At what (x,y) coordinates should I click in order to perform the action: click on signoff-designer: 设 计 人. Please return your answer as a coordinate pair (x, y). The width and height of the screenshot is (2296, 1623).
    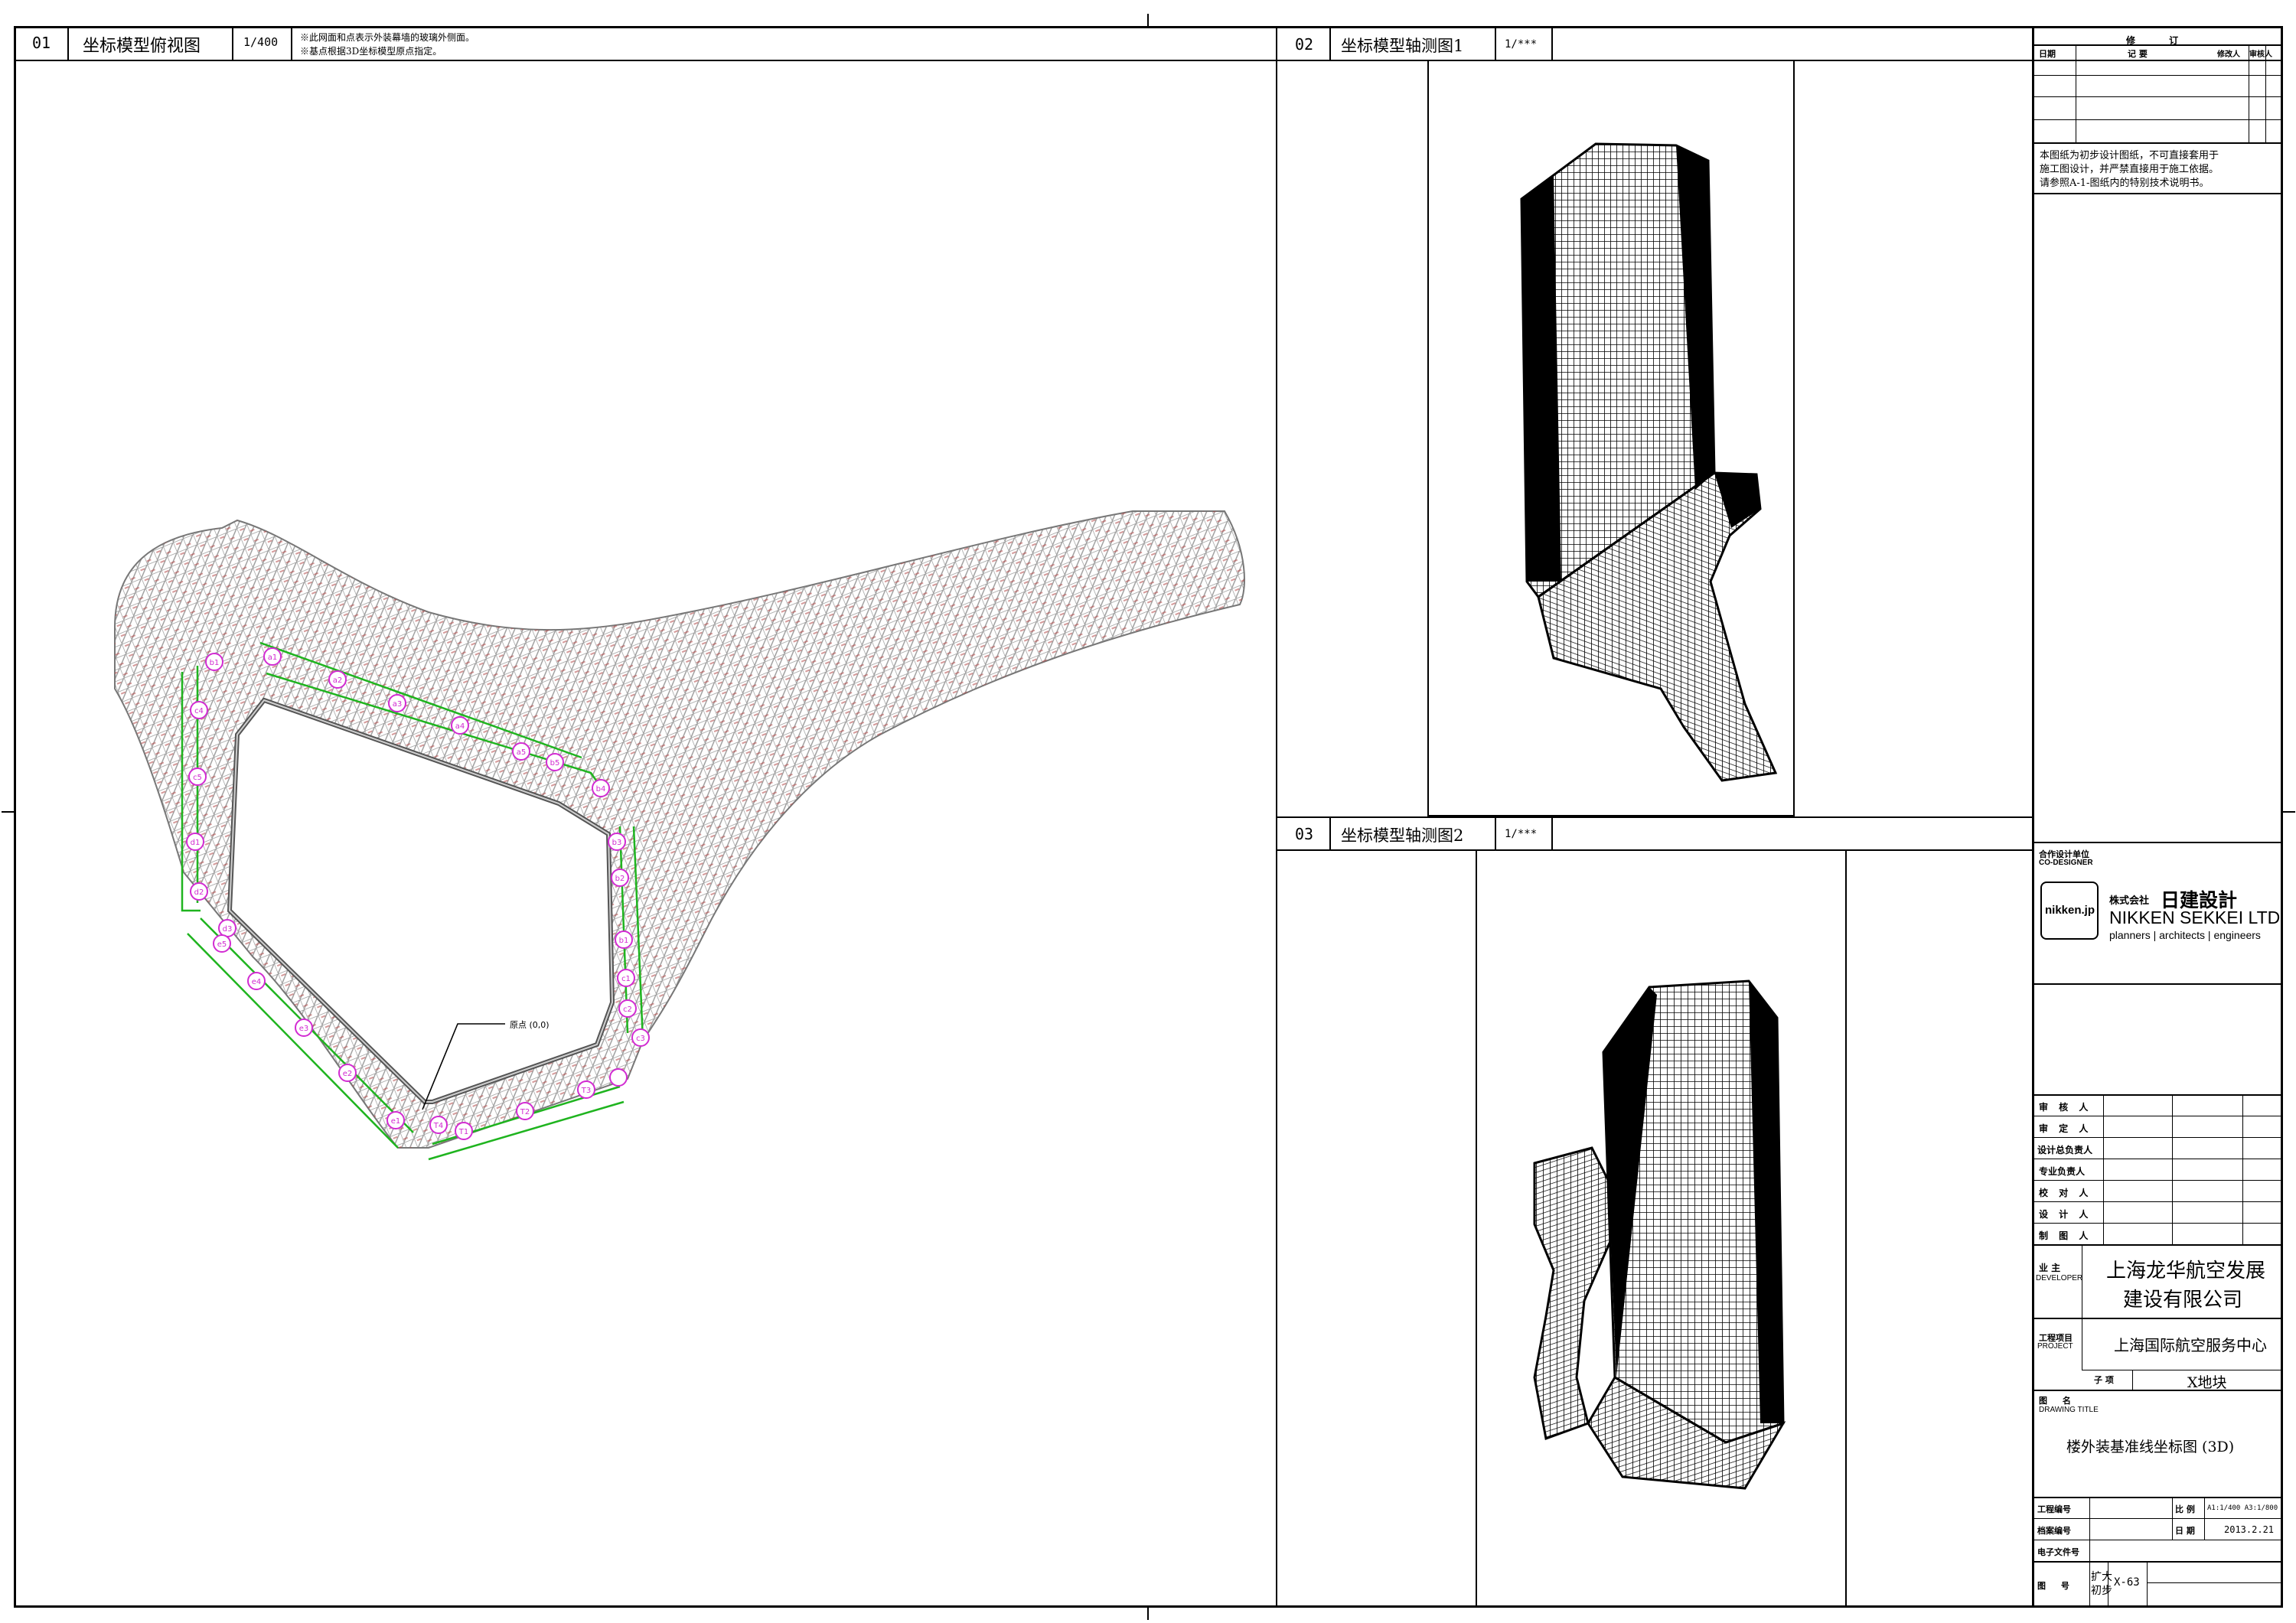
    Looking at the image, I should click on (2065, 1215).